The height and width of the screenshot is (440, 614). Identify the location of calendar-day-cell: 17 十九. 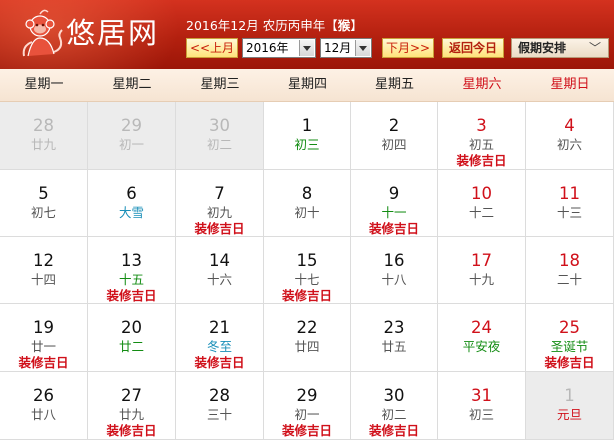
(482, 270).